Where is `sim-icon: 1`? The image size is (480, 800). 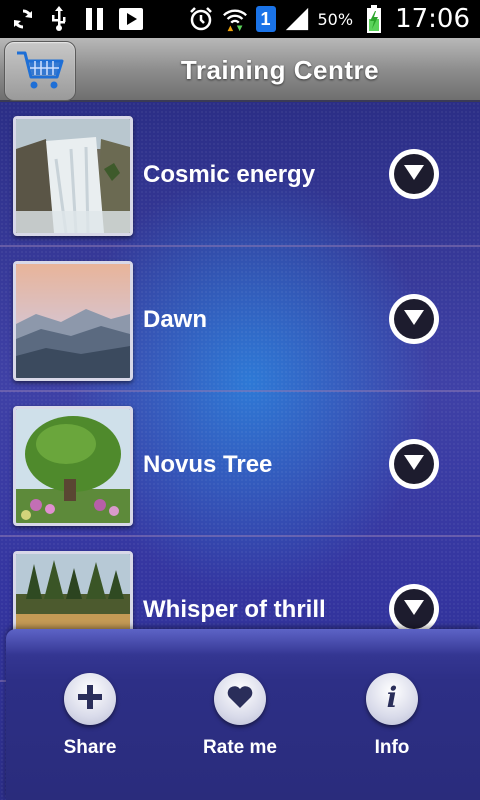
sim-icon: 1 is located at coordinates (265, 19).